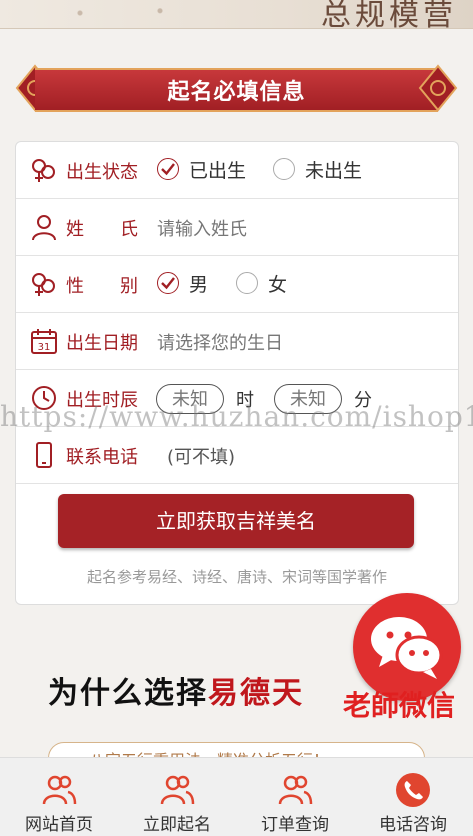 The height and width of the screenshot is (836, 473). What do you see at coordinates (102, 286) in the screenshot?
I see `gender-label: 性 别` at bounding box center [102, 286].